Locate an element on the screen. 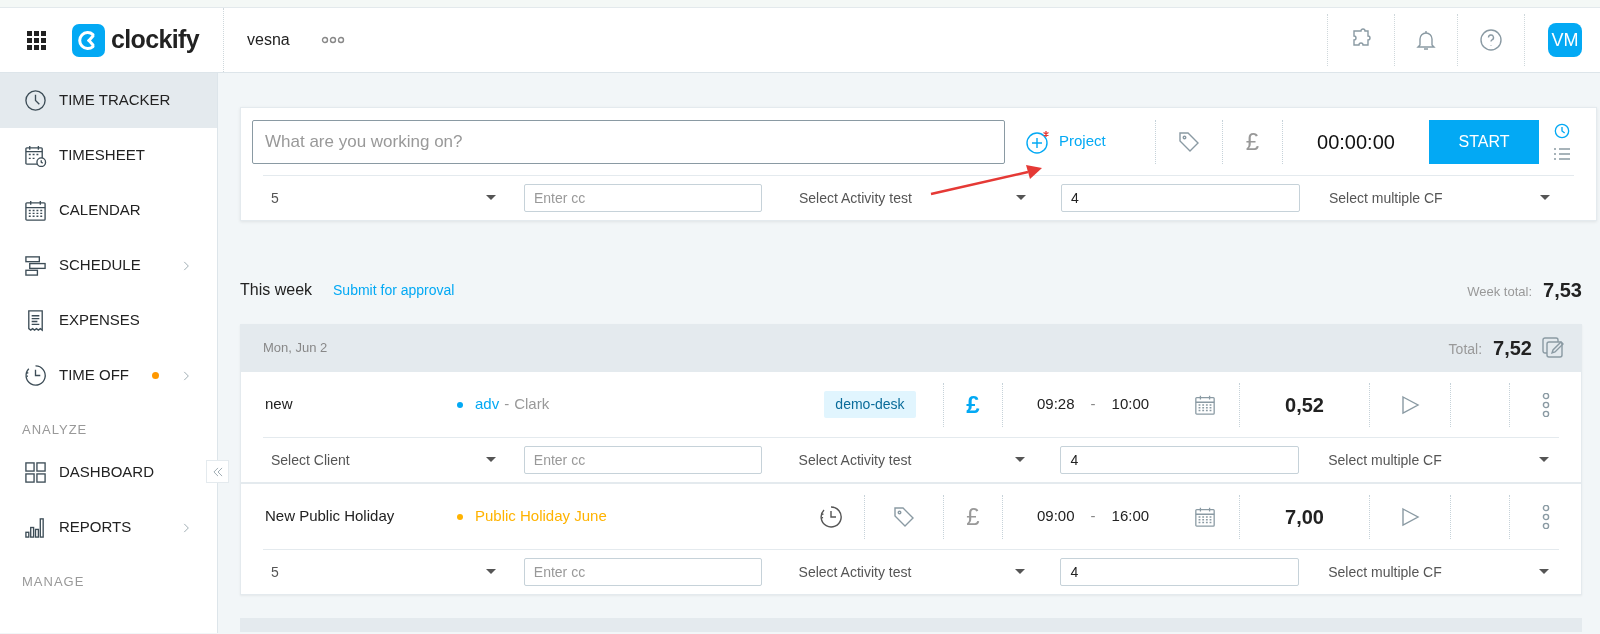 Image resolution: width=1600 pixels, height=634 pixels. sidebar-item: TIME TRACKER is located at coordinates (108, 100).